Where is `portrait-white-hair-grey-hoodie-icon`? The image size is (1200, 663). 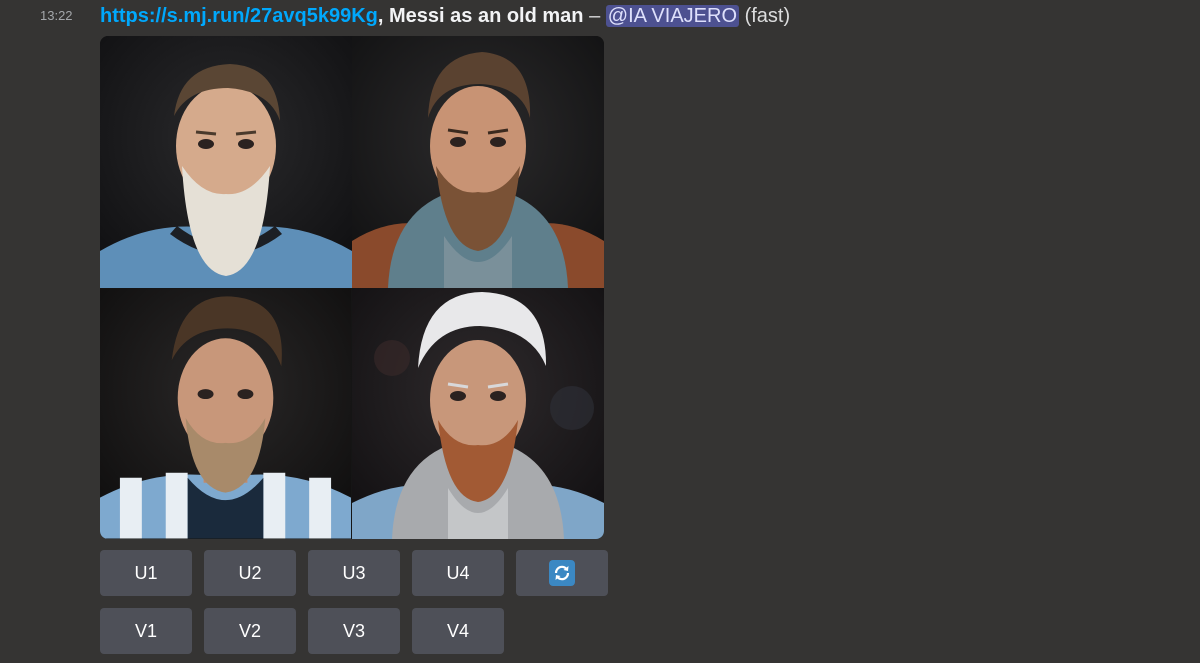
portrait-white-hair-grey-hoodie-icon is located at coordinates (478, 413).